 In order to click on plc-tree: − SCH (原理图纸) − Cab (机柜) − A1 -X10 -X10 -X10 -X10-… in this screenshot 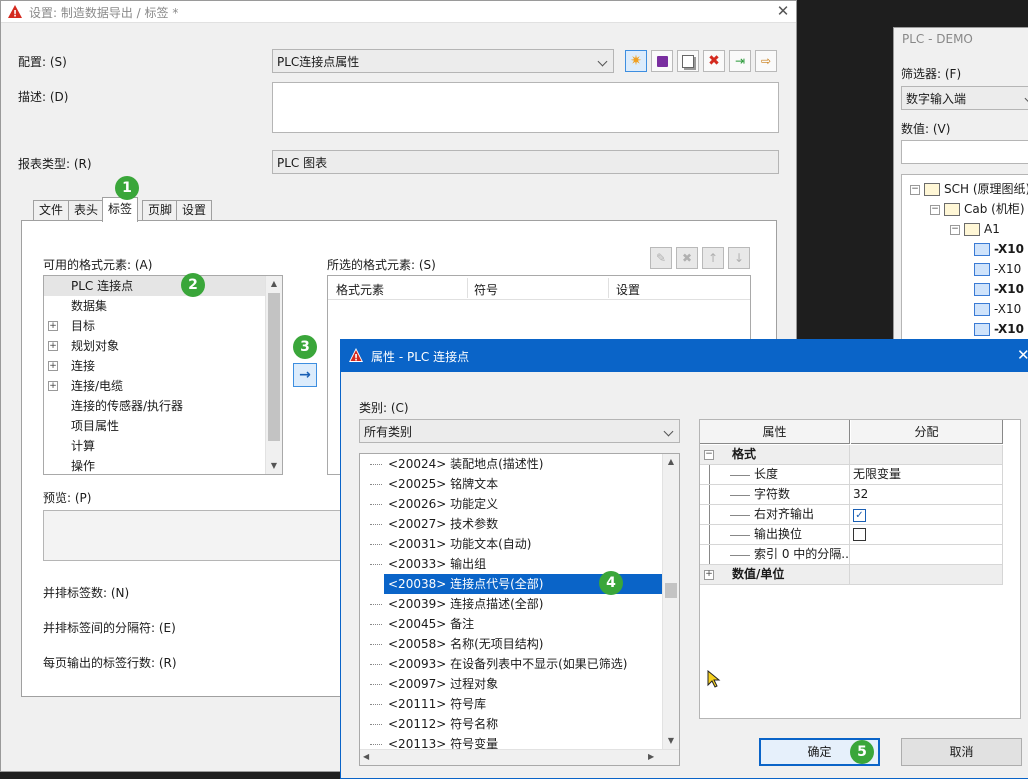, I will do `click(964, 264)`.